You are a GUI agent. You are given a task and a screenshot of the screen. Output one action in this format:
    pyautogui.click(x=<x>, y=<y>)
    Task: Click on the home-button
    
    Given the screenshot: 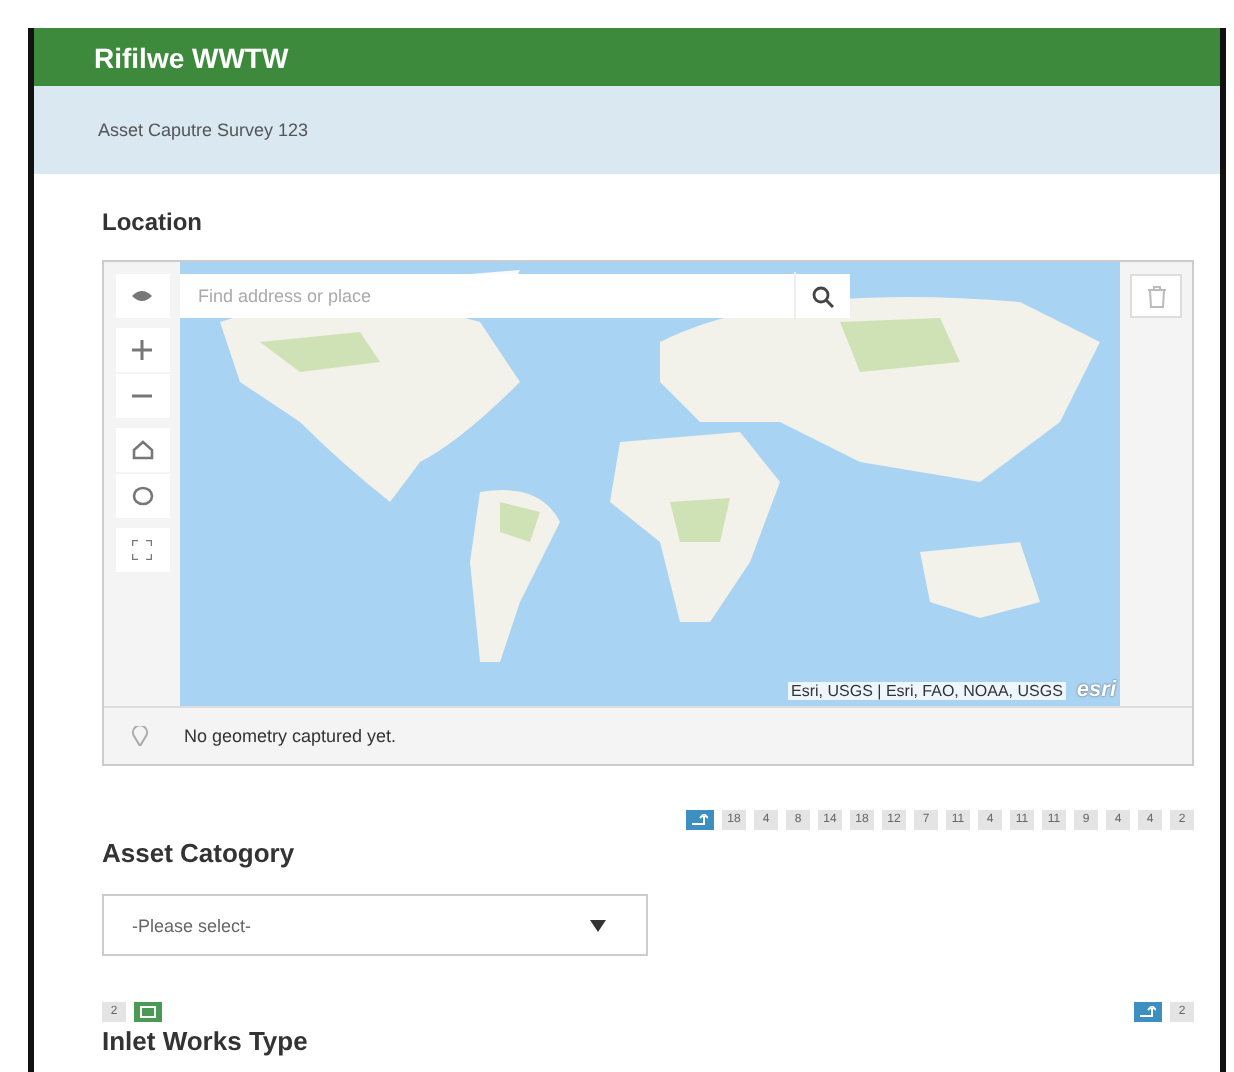 What is the action you would take?
    pyautogui.click(x=142, y=450)
    